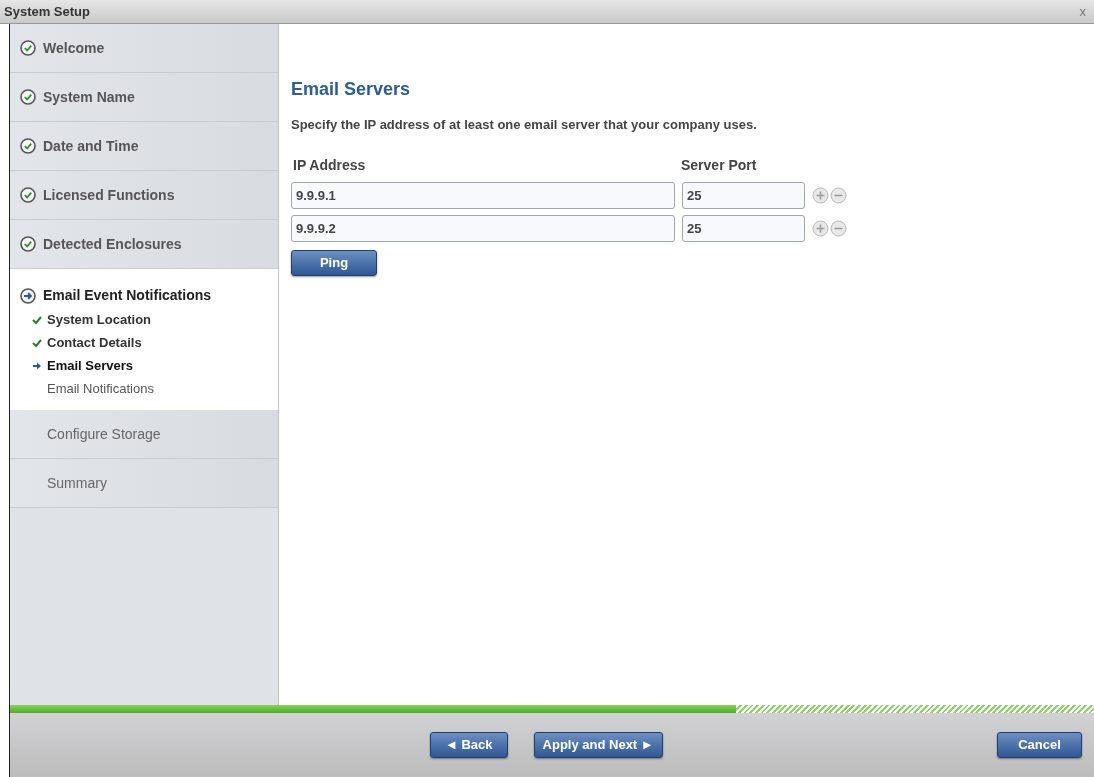 This screenshot has width=1094, height=777. I want to click on column-header: Server Port, so click(719, 165).